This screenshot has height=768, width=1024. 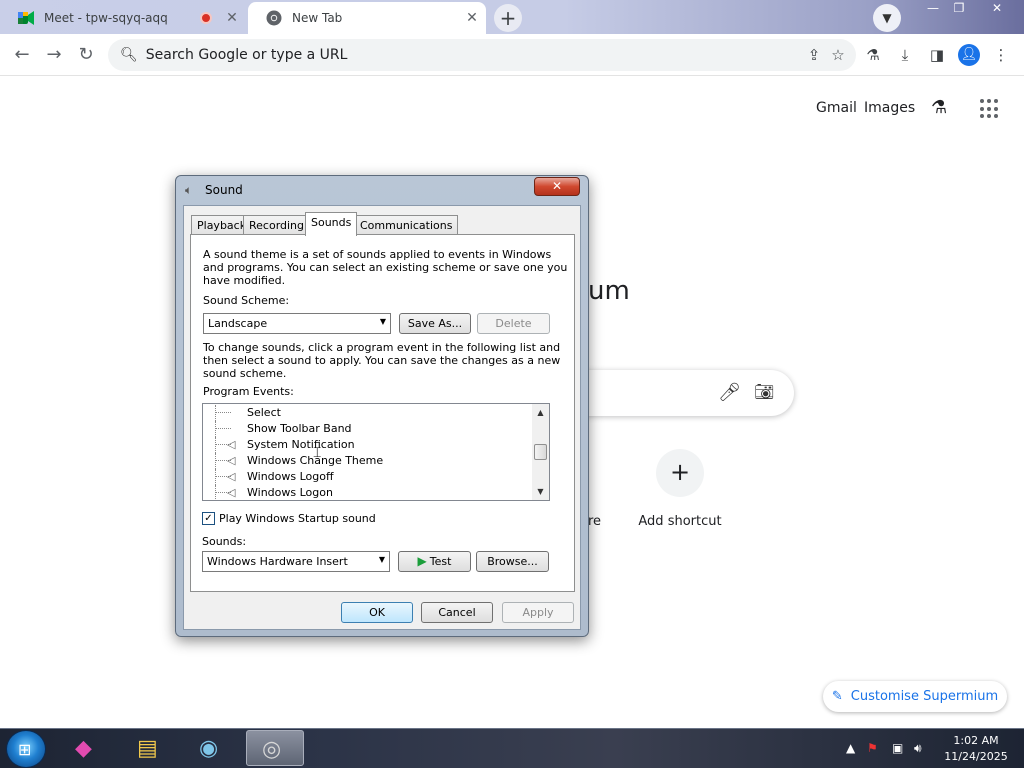 What do you see at coordinates (275, 748) in the screenshot?
I see `taskbar-sound: ◎` at bounding box center [275, 748].